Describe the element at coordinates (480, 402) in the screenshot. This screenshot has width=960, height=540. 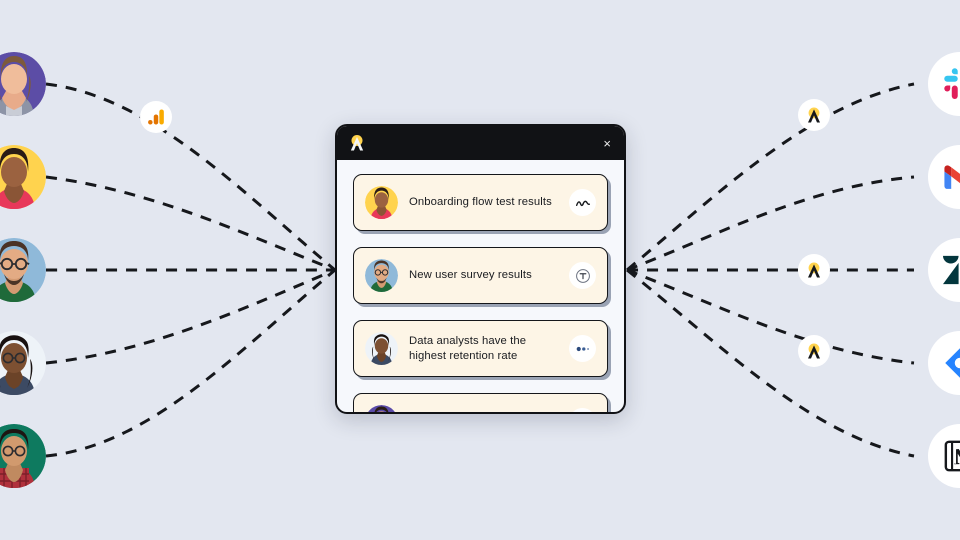
I see `insight-card` at that location.